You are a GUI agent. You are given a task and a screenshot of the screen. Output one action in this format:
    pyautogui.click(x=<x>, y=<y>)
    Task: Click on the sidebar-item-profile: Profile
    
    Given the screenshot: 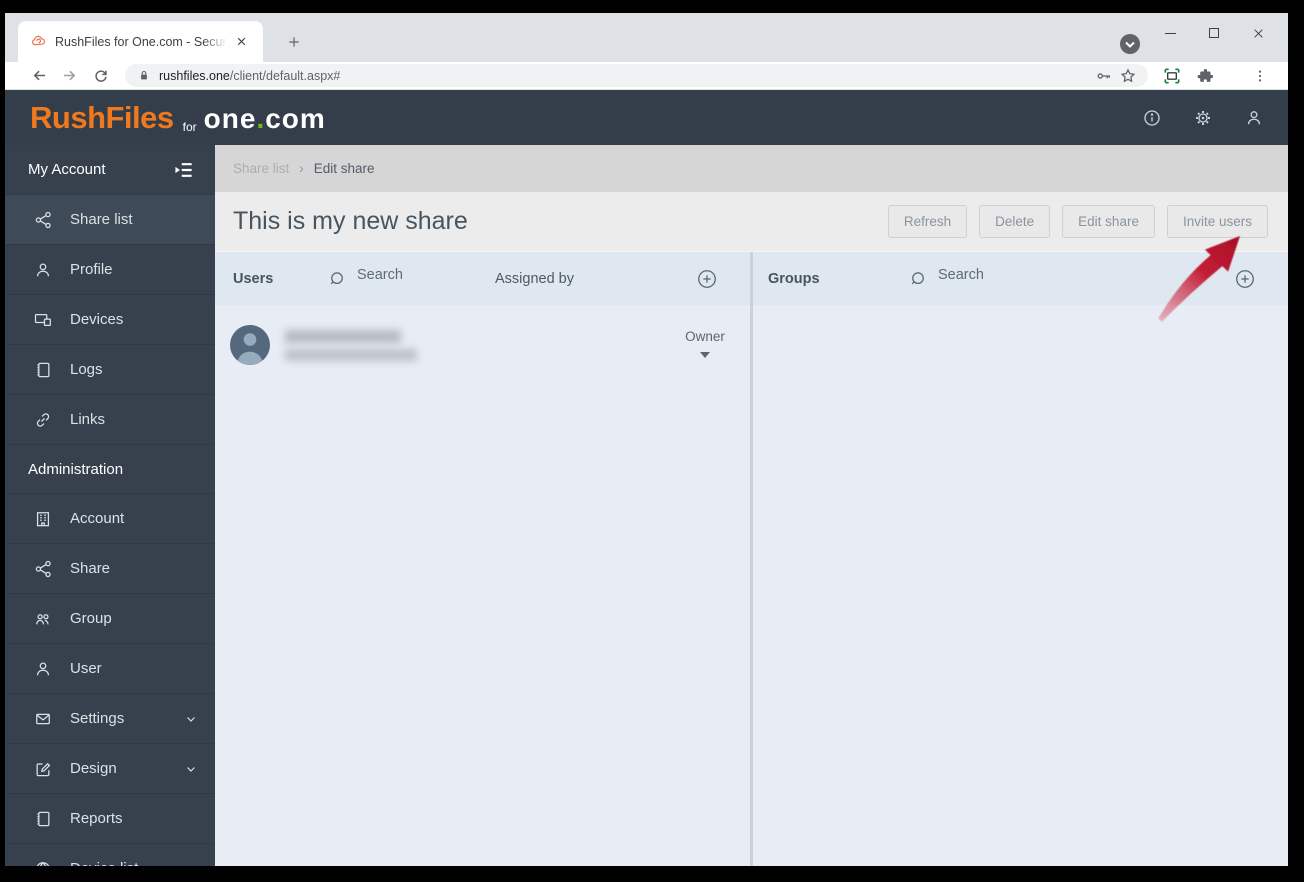 What is the action you would take?
    pyautogui.click(x=110, y=269)
    